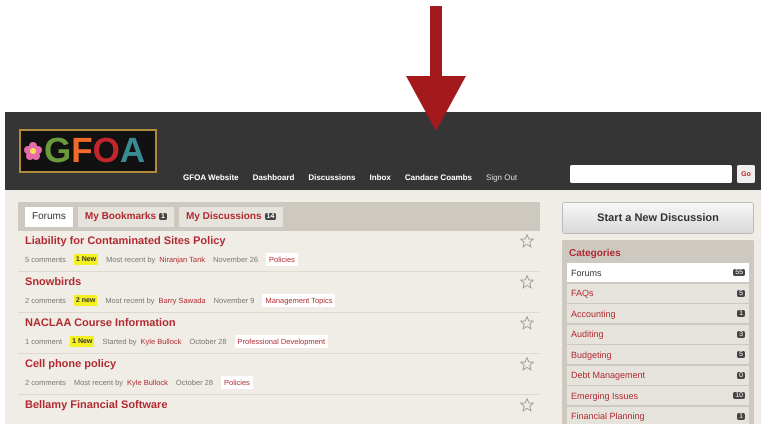 Image resolution: width=761 pixels, height=424 pixels. Describe the element at coordinates (106, 151) in the screenshot. I see `logo-letter: O` at that location.